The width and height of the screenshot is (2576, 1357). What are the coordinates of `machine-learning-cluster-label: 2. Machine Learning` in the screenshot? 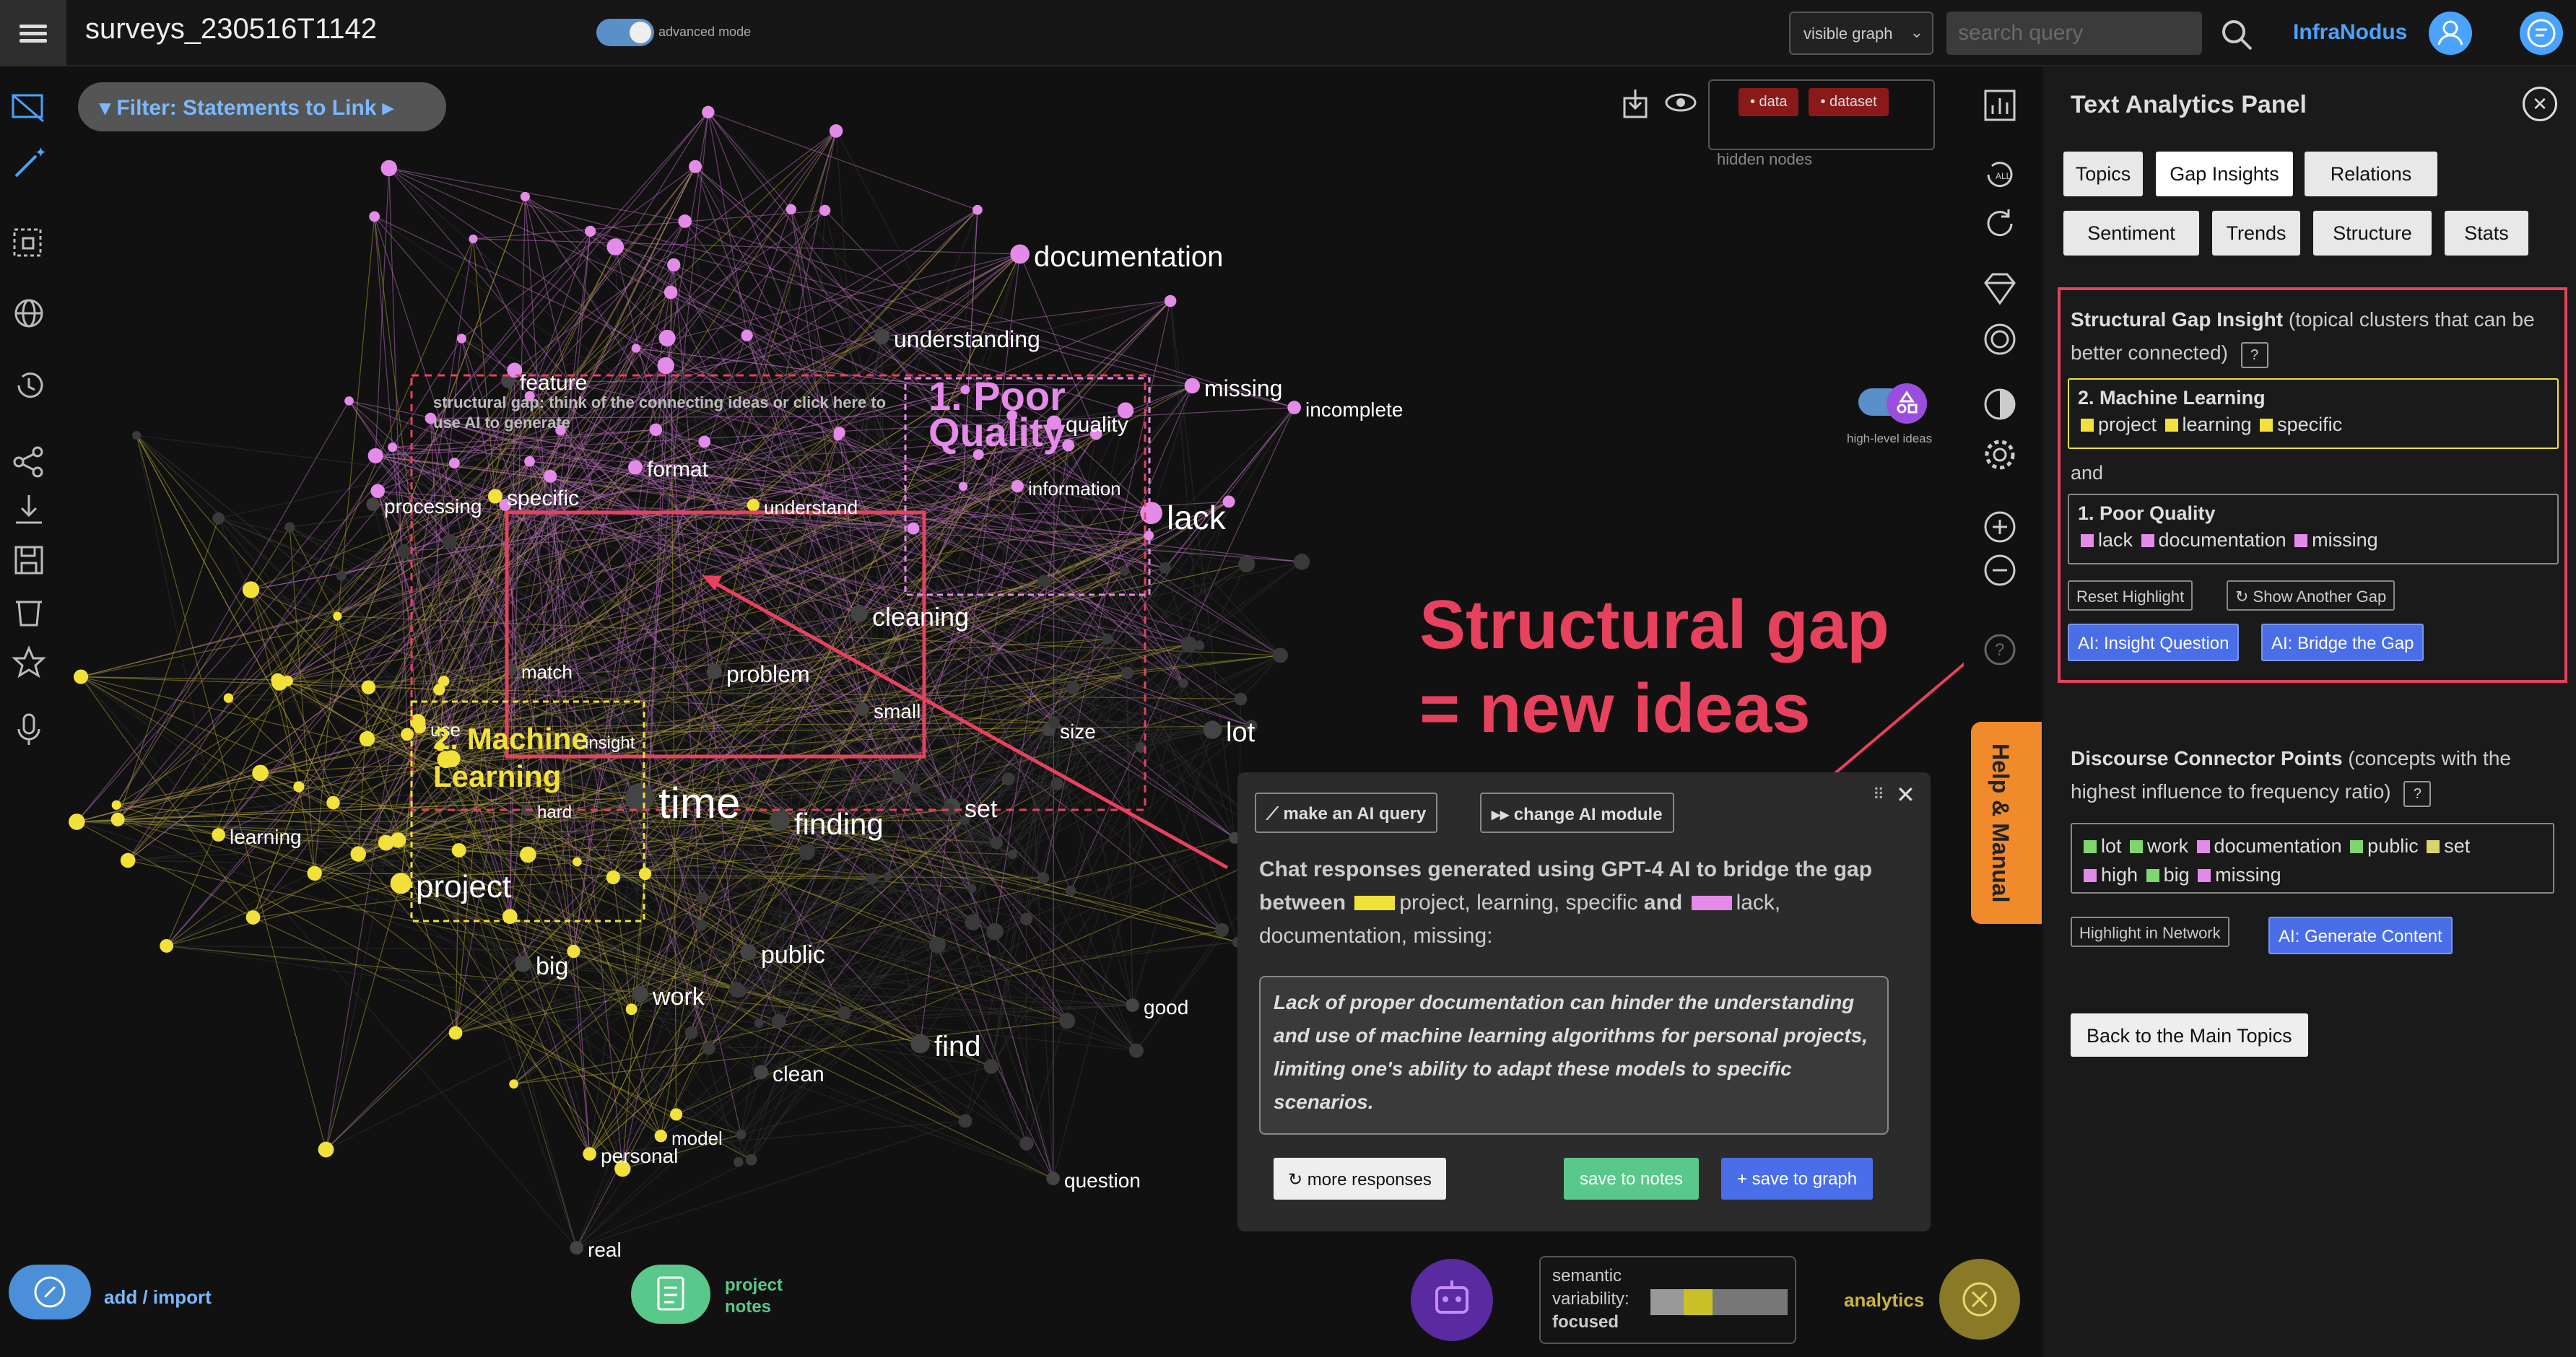 It's located at (519, 757).